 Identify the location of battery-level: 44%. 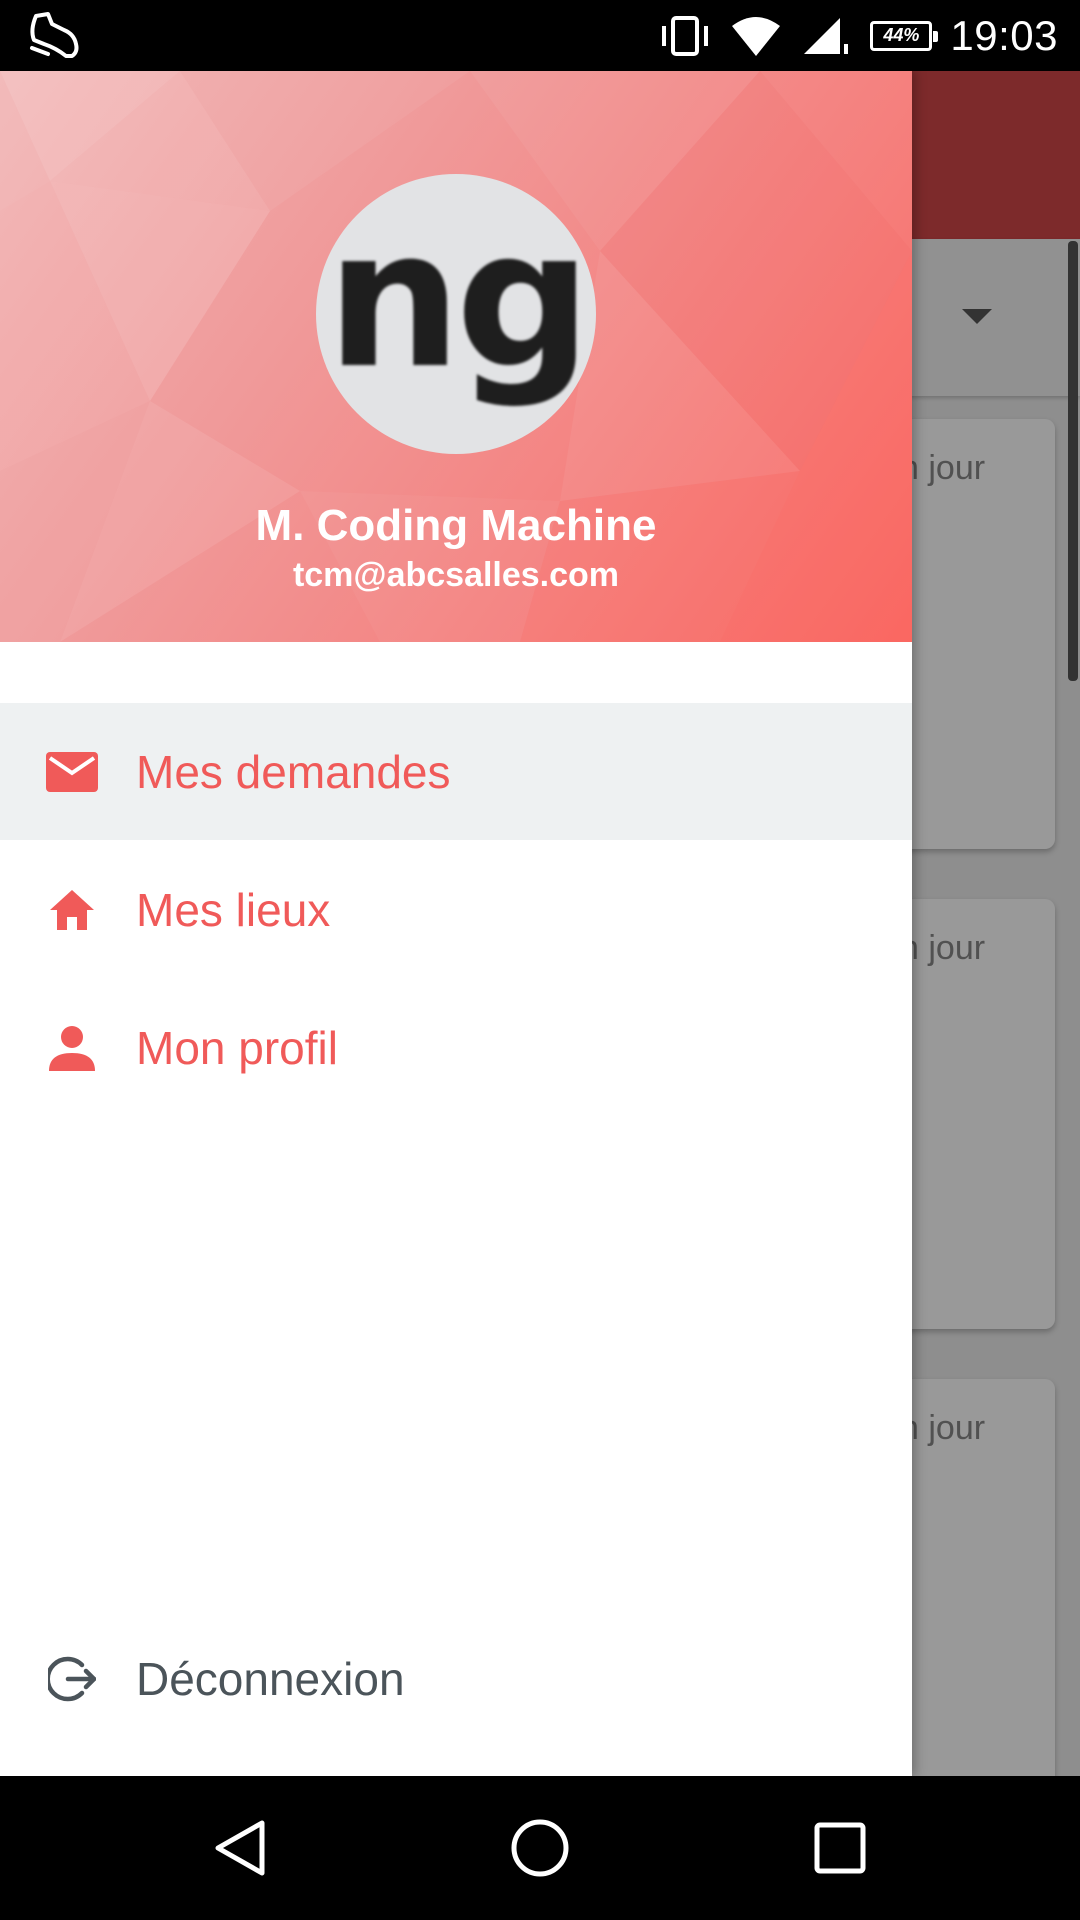
(901, 35).